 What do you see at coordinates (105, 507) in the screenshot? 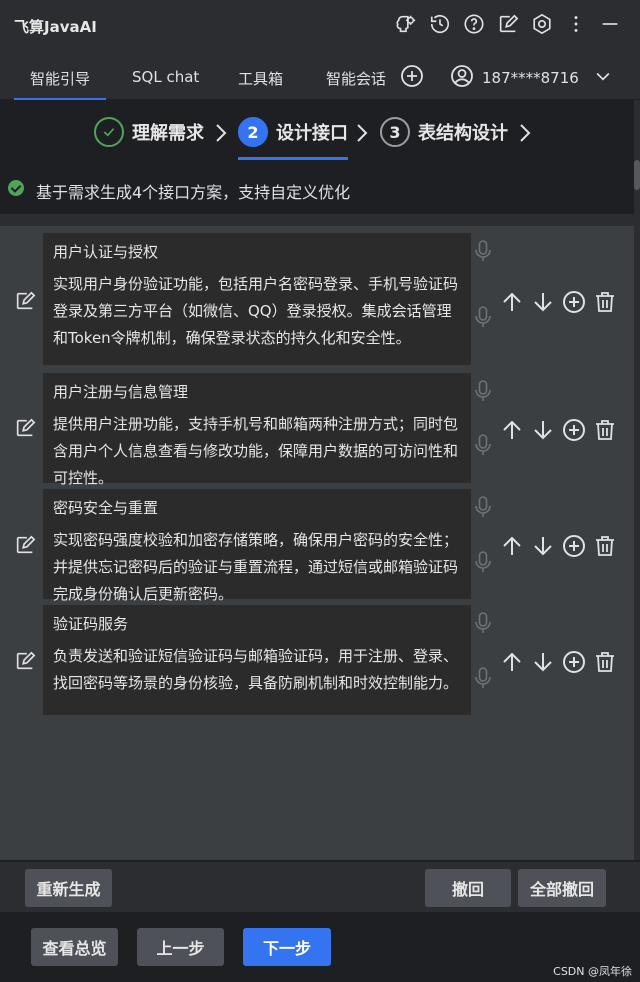
I see `interface-title: 密码安全与重置` at bounding box center [105, 507].